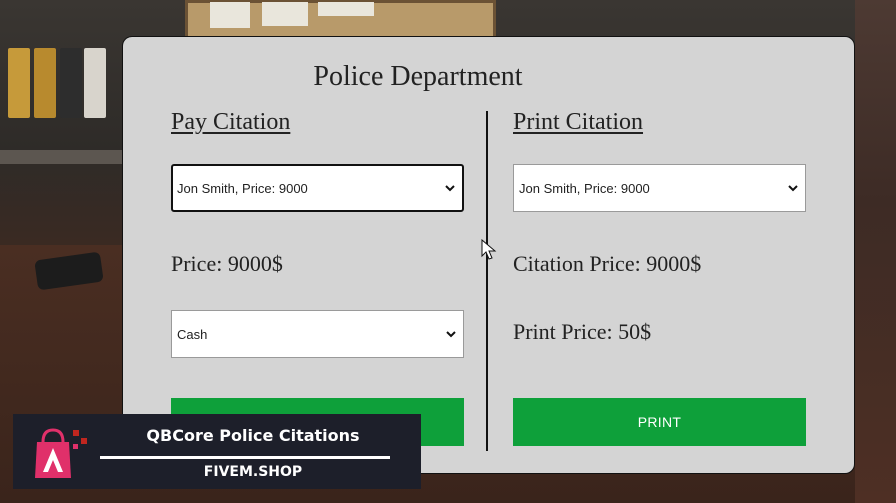  I want to click on pay-citation-select-value: Jon Smith, Price: 9000, so click(242, 188).